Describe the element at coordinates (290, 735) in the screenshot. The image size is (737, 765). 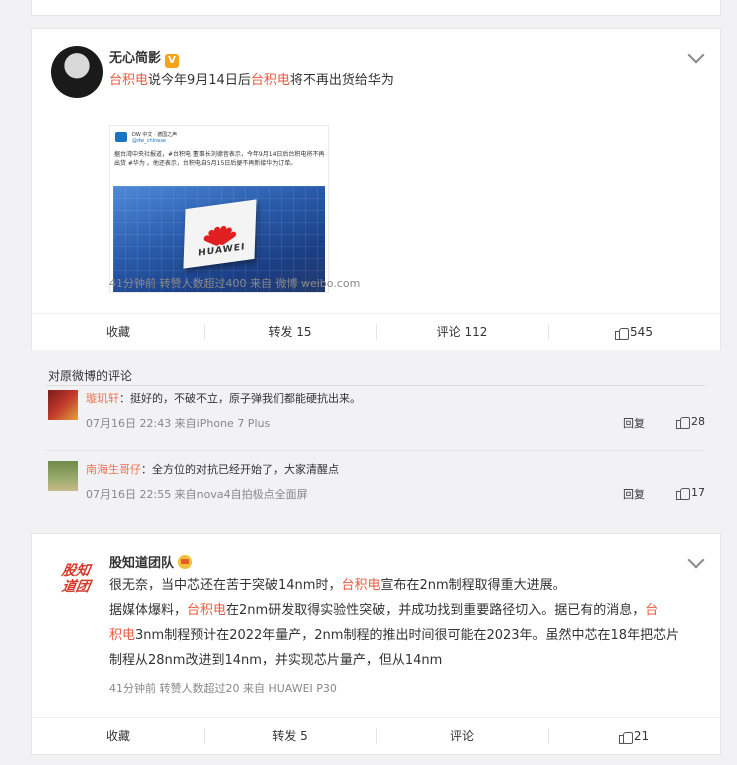
I see `repost-button: 转发 5` at that location.